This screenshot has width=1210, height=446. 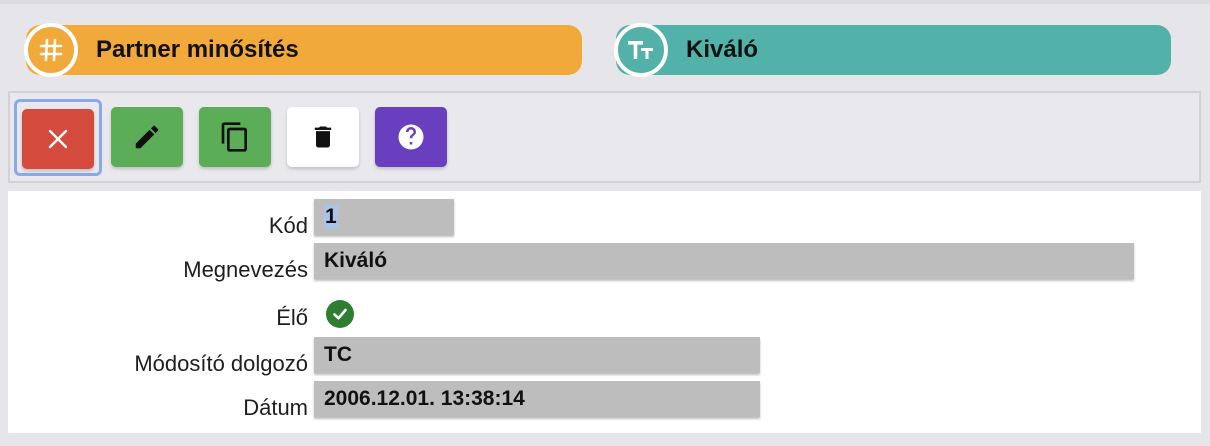 I want to click on help-button, so click(x=411, y=137).